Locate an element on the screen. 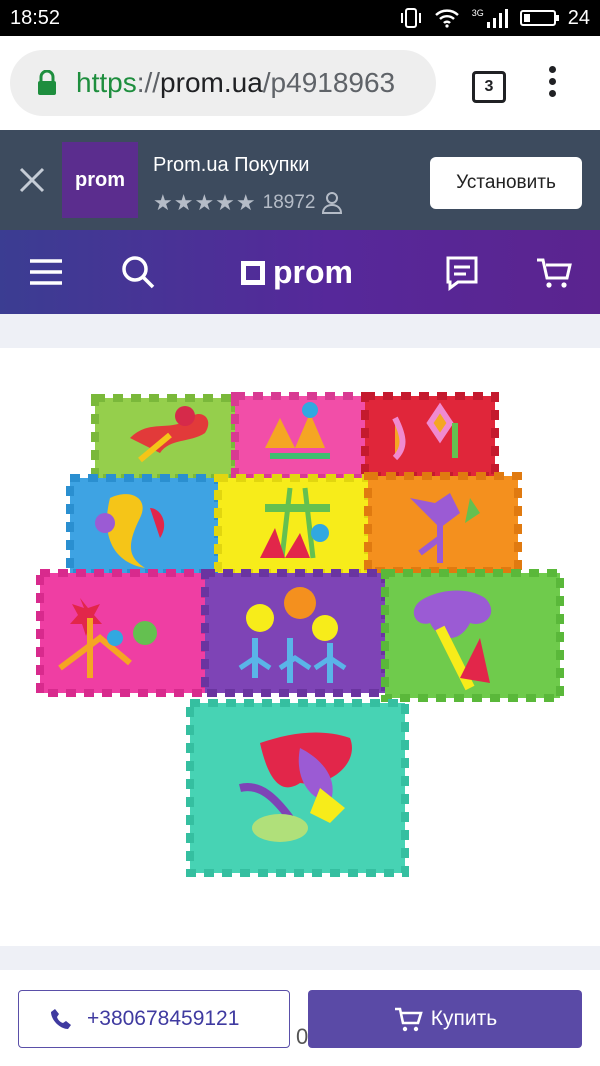 This screenshot has width=600, height=1066. address-bar: https://prom.ua/p4918963 is located at coordinates (223, 83).